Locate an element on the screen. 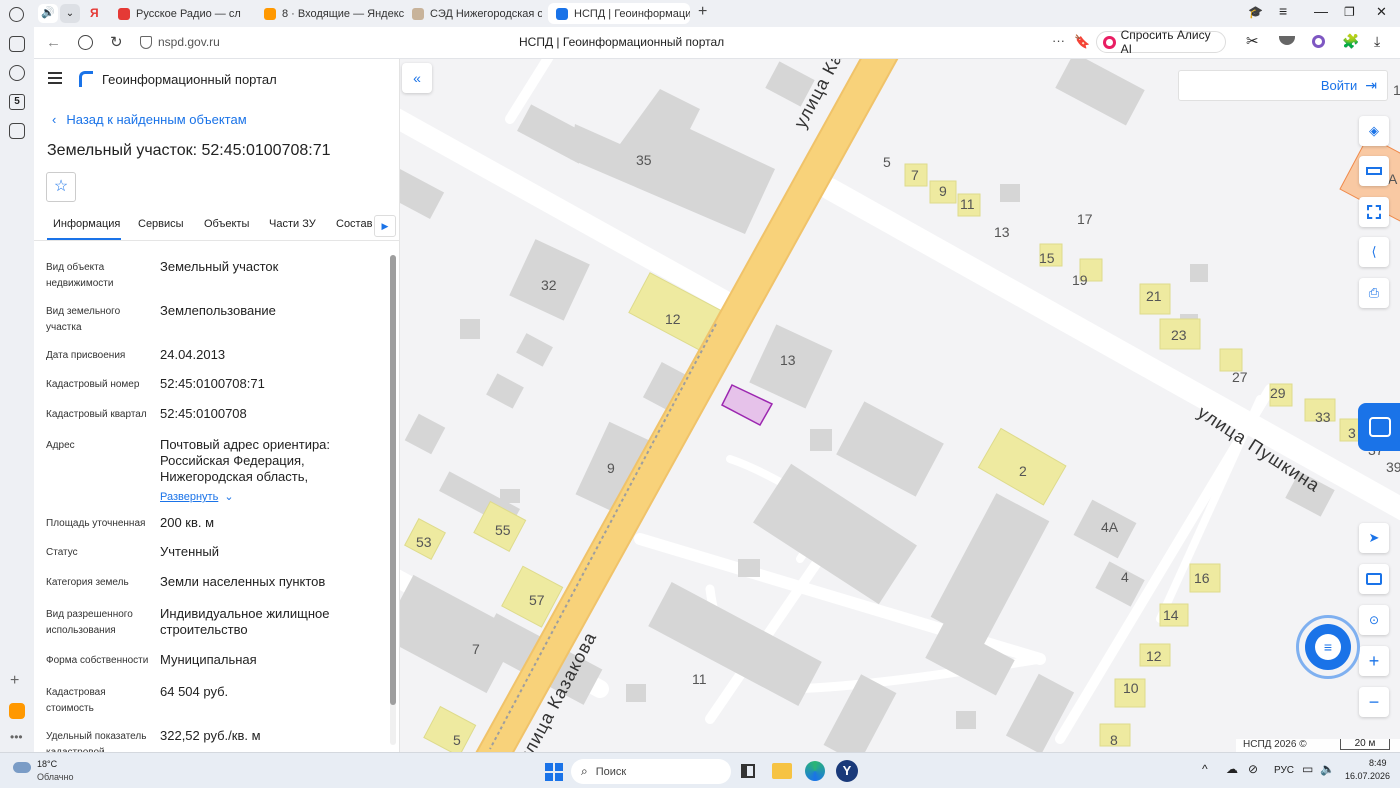 This screenshot has width=1400, height=788. tab-parts: Части ЗУ is located at coordinates (292, 224).